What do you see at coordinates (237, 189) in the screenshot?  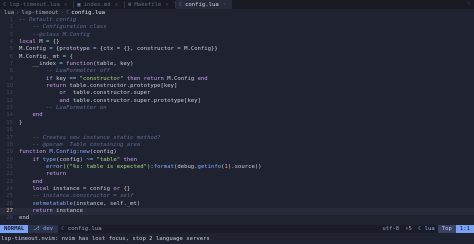 I see `code-line: 24 local instance = config or {}` at bounding box center [237, 189].